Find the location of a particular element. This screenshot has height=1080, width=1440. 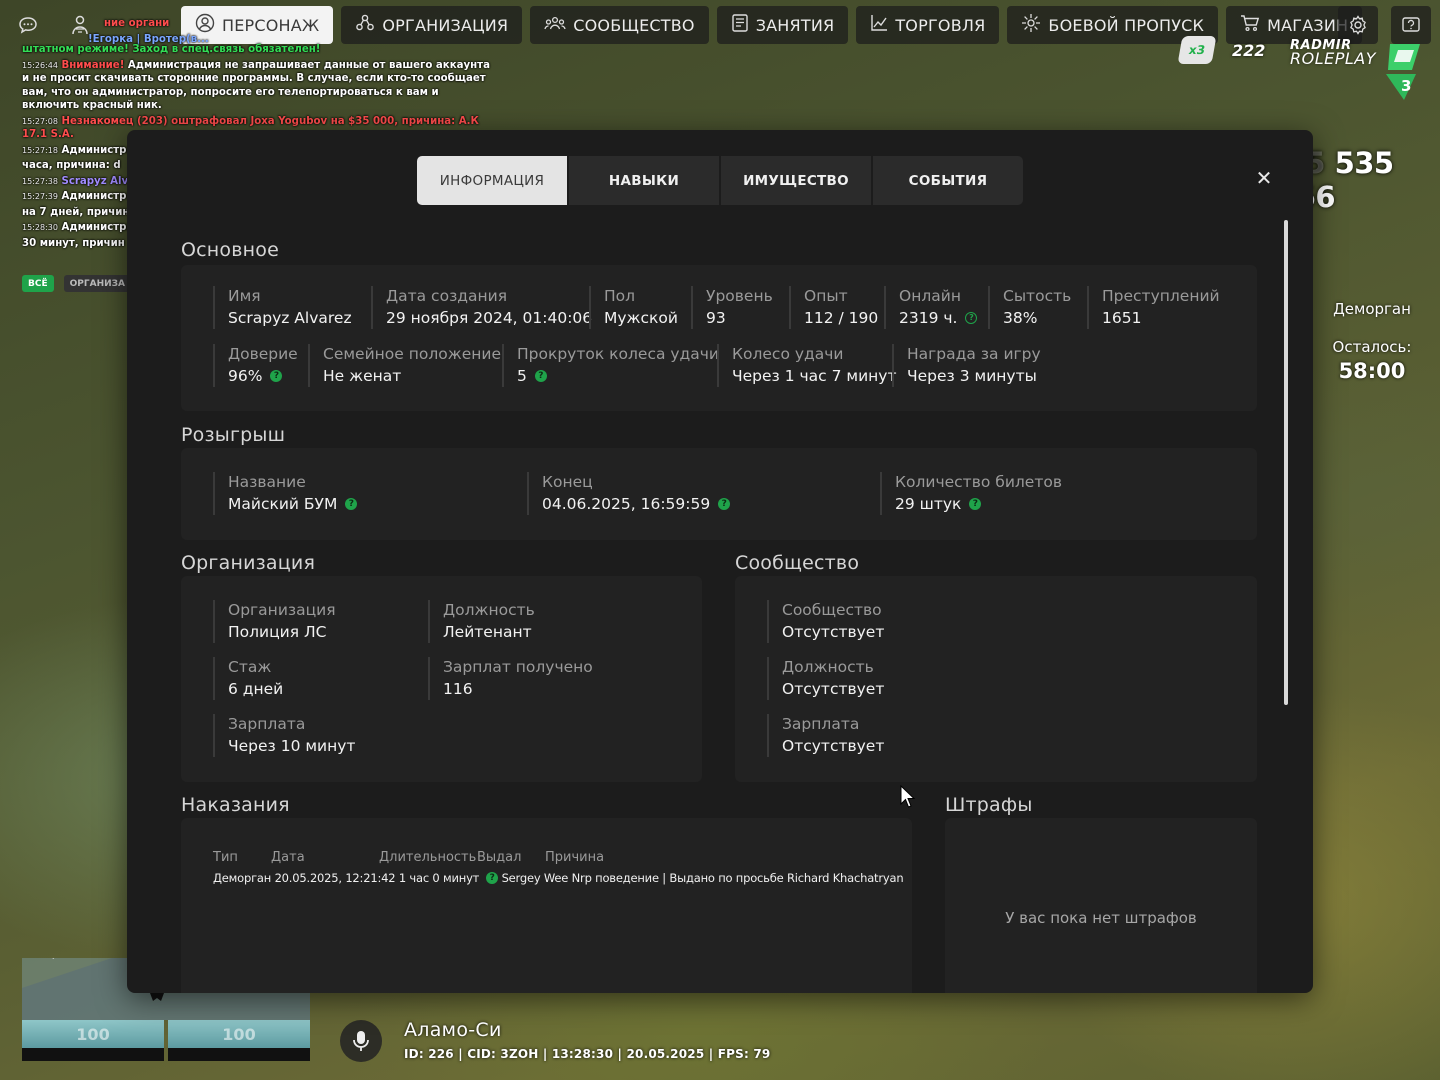

field-name: Имя Scrapyz Alvarez is located at coordinates (282, 307).